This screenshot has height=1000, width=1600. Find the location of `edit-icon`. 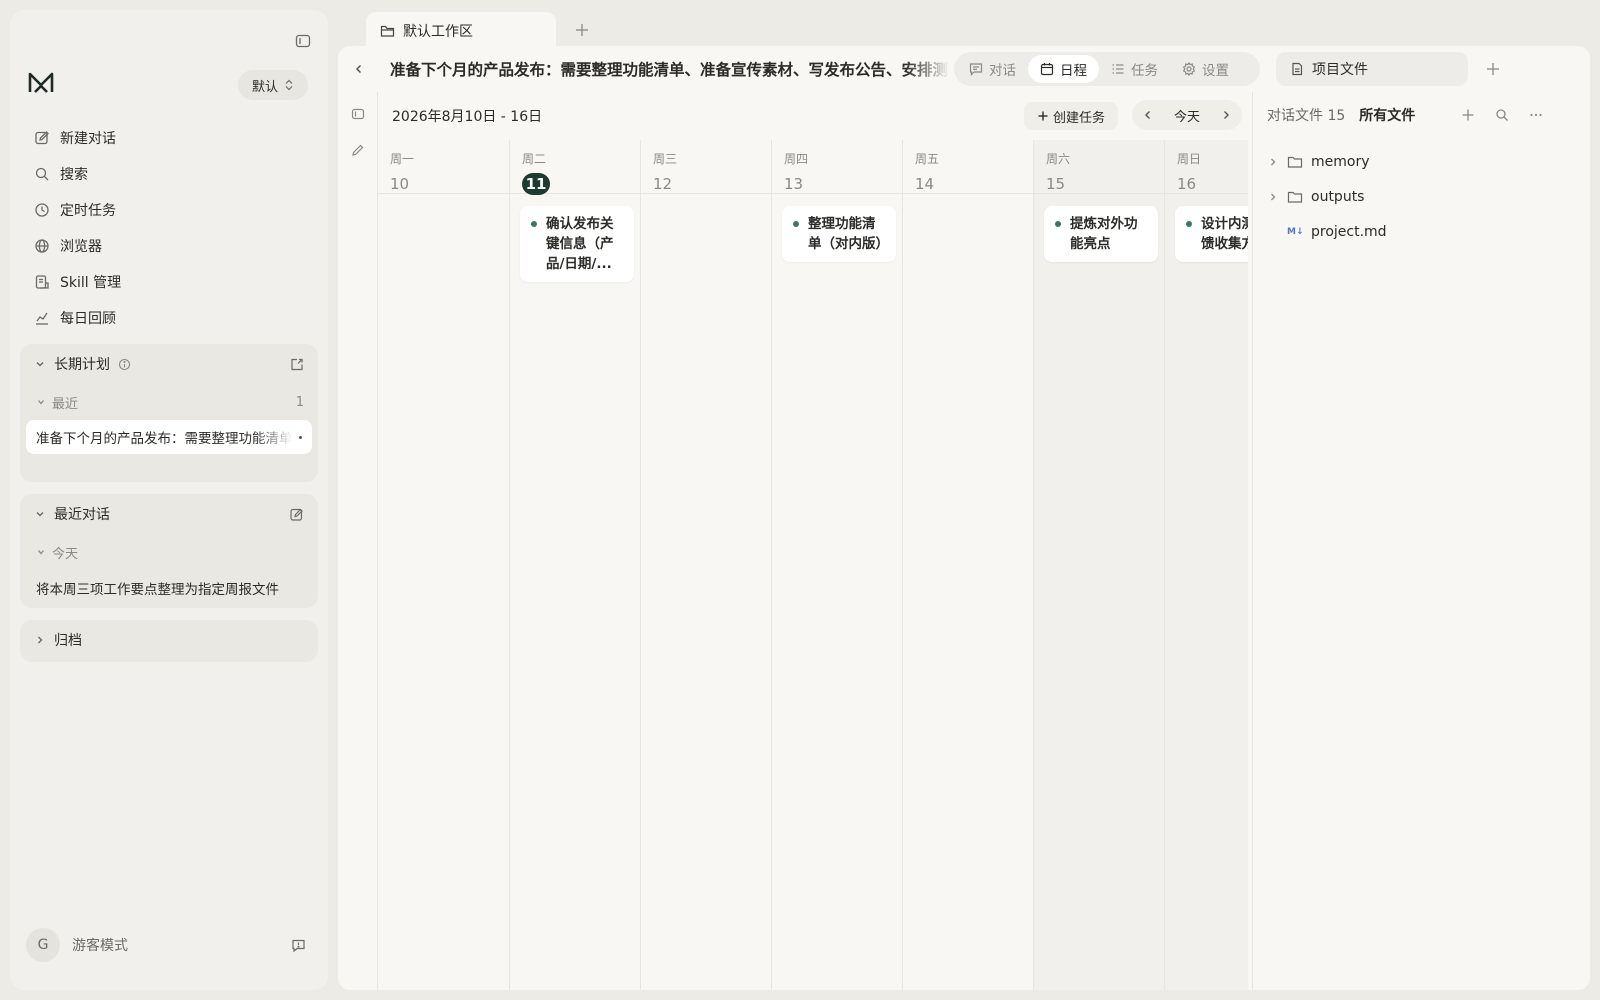

edit-icon is located at coordinates (42, 138).